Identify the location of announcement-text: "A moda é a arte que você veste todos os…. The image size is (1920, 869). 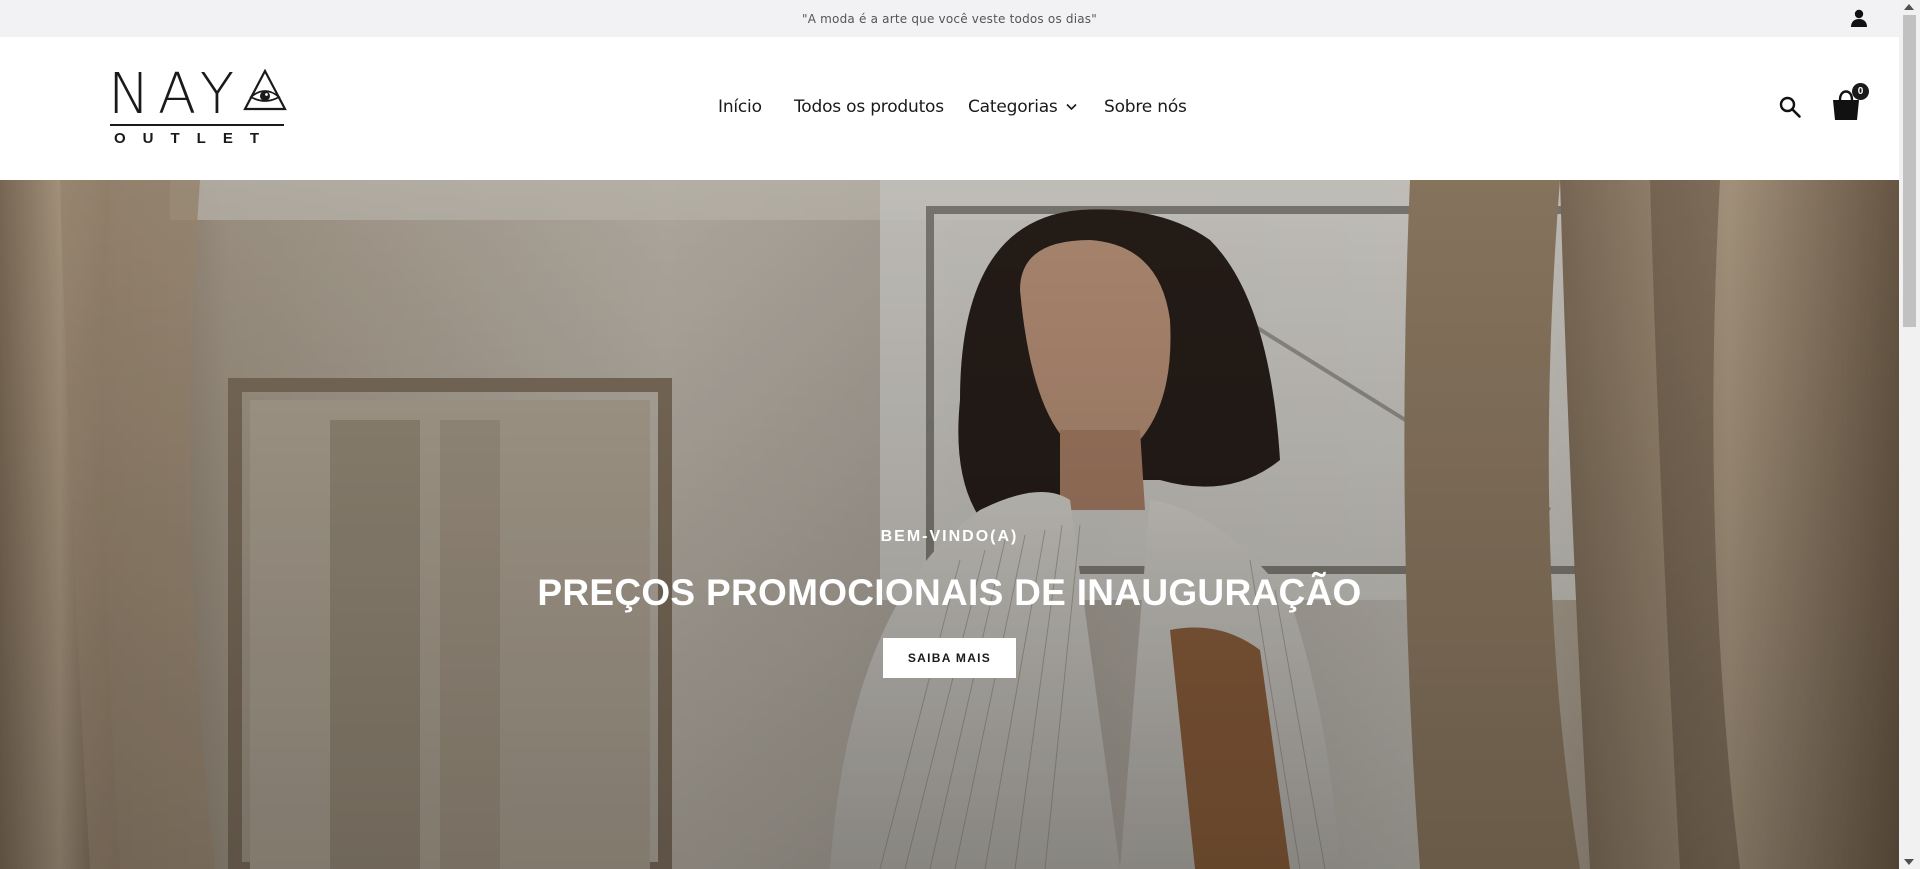
(949, 18).